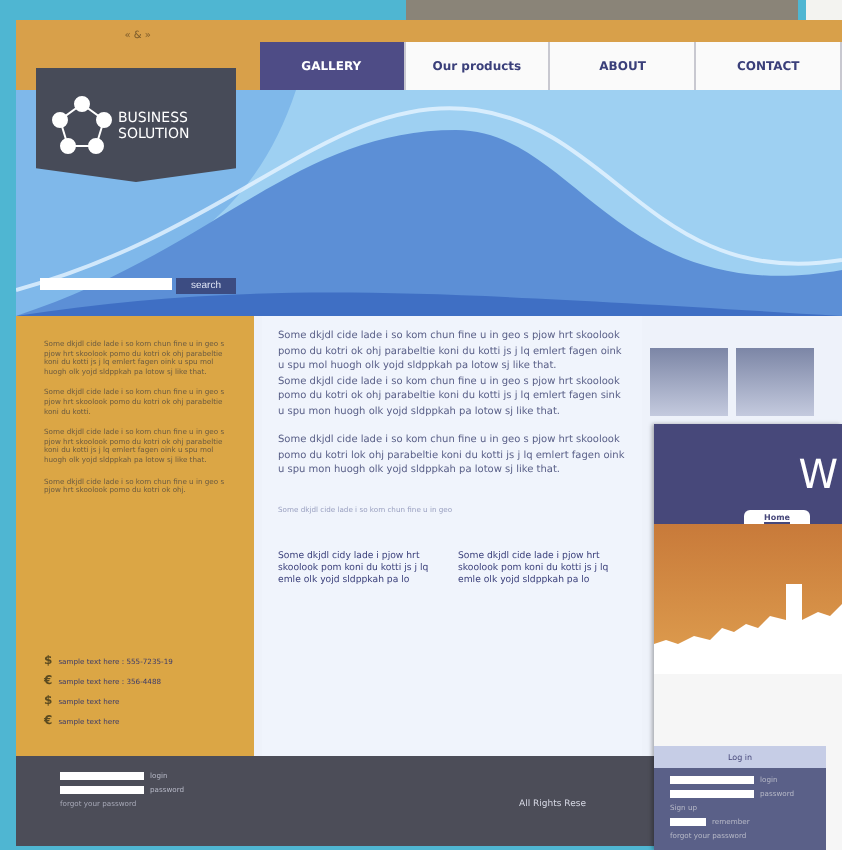 The height and width of the screenshot is (850, 842). Describe the element at coordinates (82, 125) in the screenshot. I see `logo-icon` at that location.